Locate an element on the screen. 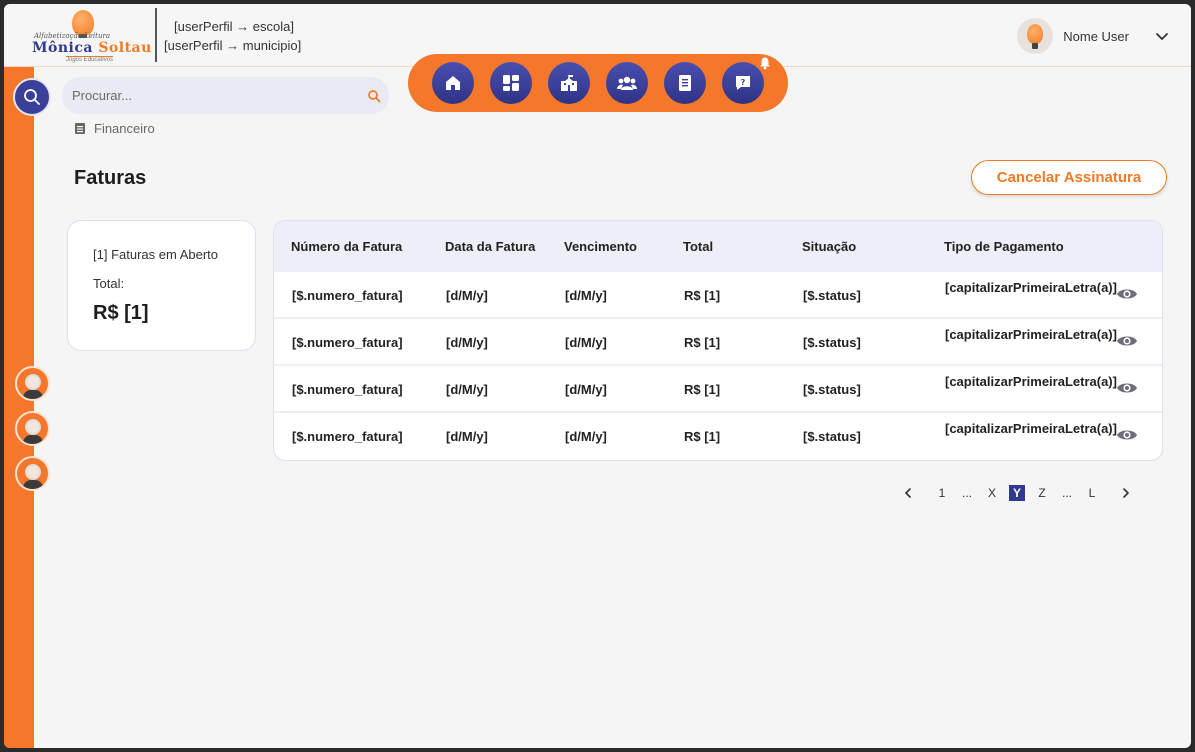 This screenshot has height=752, width=1195. summary-card: [1] Faturas em Aberto Total: R$ [1] is located at coordinates (161, 285).